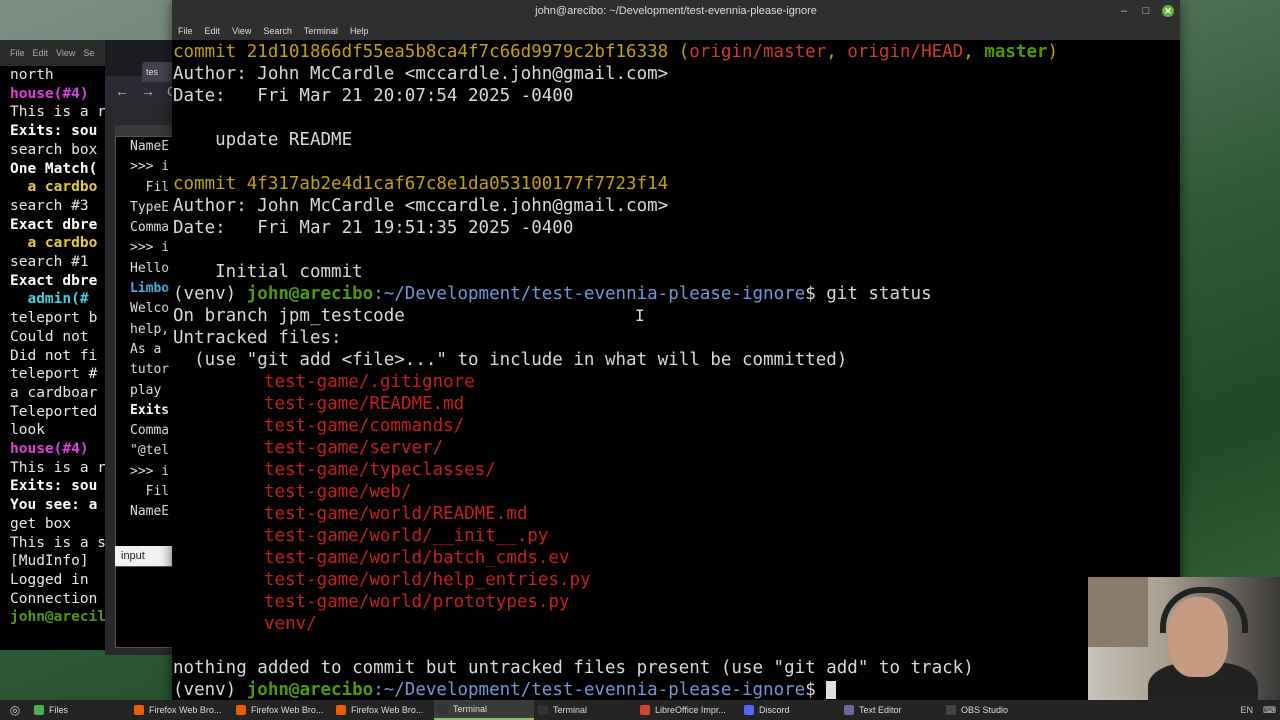 Image resolution: width=1280 pixels, height=720 pixels. Describe the element at coordinates (150, 268) in the screenshot. I see `webclient-line: Hello` at that location.